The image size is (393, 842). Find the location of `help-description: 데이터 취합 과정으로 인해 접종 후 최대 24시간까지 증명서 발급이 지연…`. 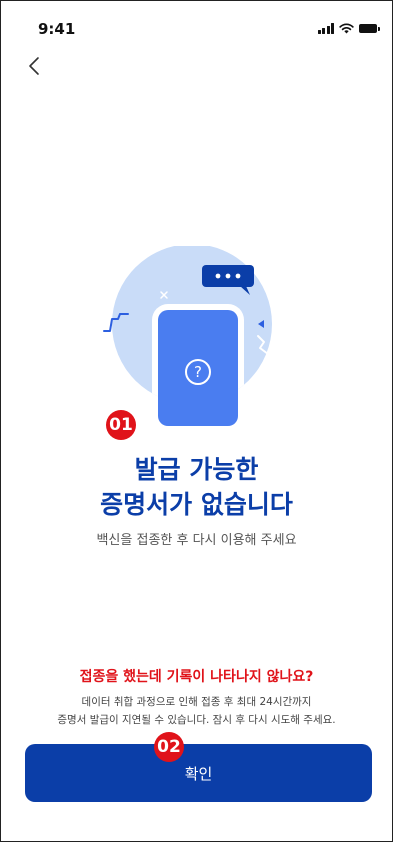

help-description: 데이터 취합 과정으로 인해 접종 후 최대 24시간까지 증명서 발급이 지연… is located at coordinates (196, 711).